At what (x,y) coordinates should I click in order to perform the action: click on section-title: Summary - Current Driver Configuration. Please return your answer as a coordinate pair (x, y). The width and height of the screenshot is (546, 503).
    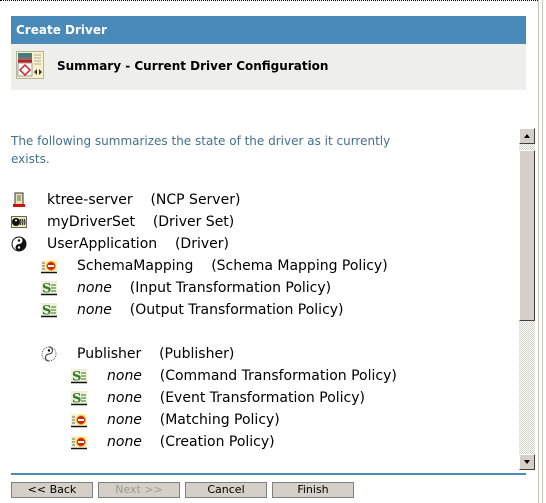
    Looking at the image, I should click on (193, 66).